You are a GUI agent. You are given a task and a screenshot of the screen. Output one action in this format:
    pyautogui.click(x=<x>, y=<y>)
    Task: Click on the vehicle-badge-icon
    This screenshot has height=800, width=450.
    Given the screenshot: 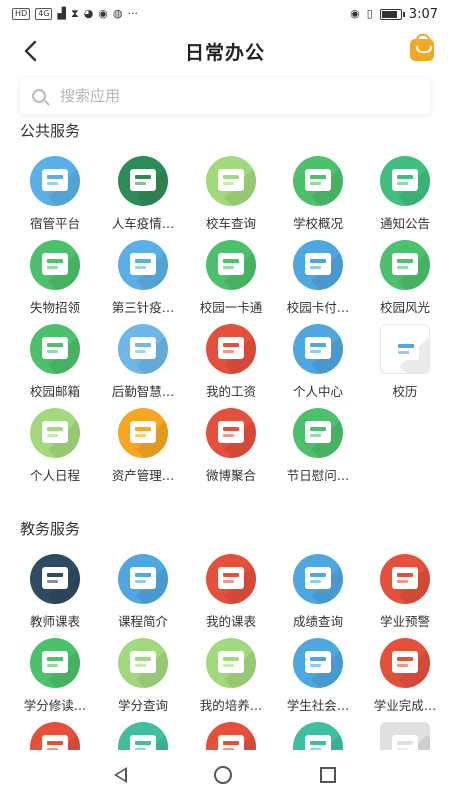 What is the action you would take?
    pyautogui.click(x=143, y=181)
    